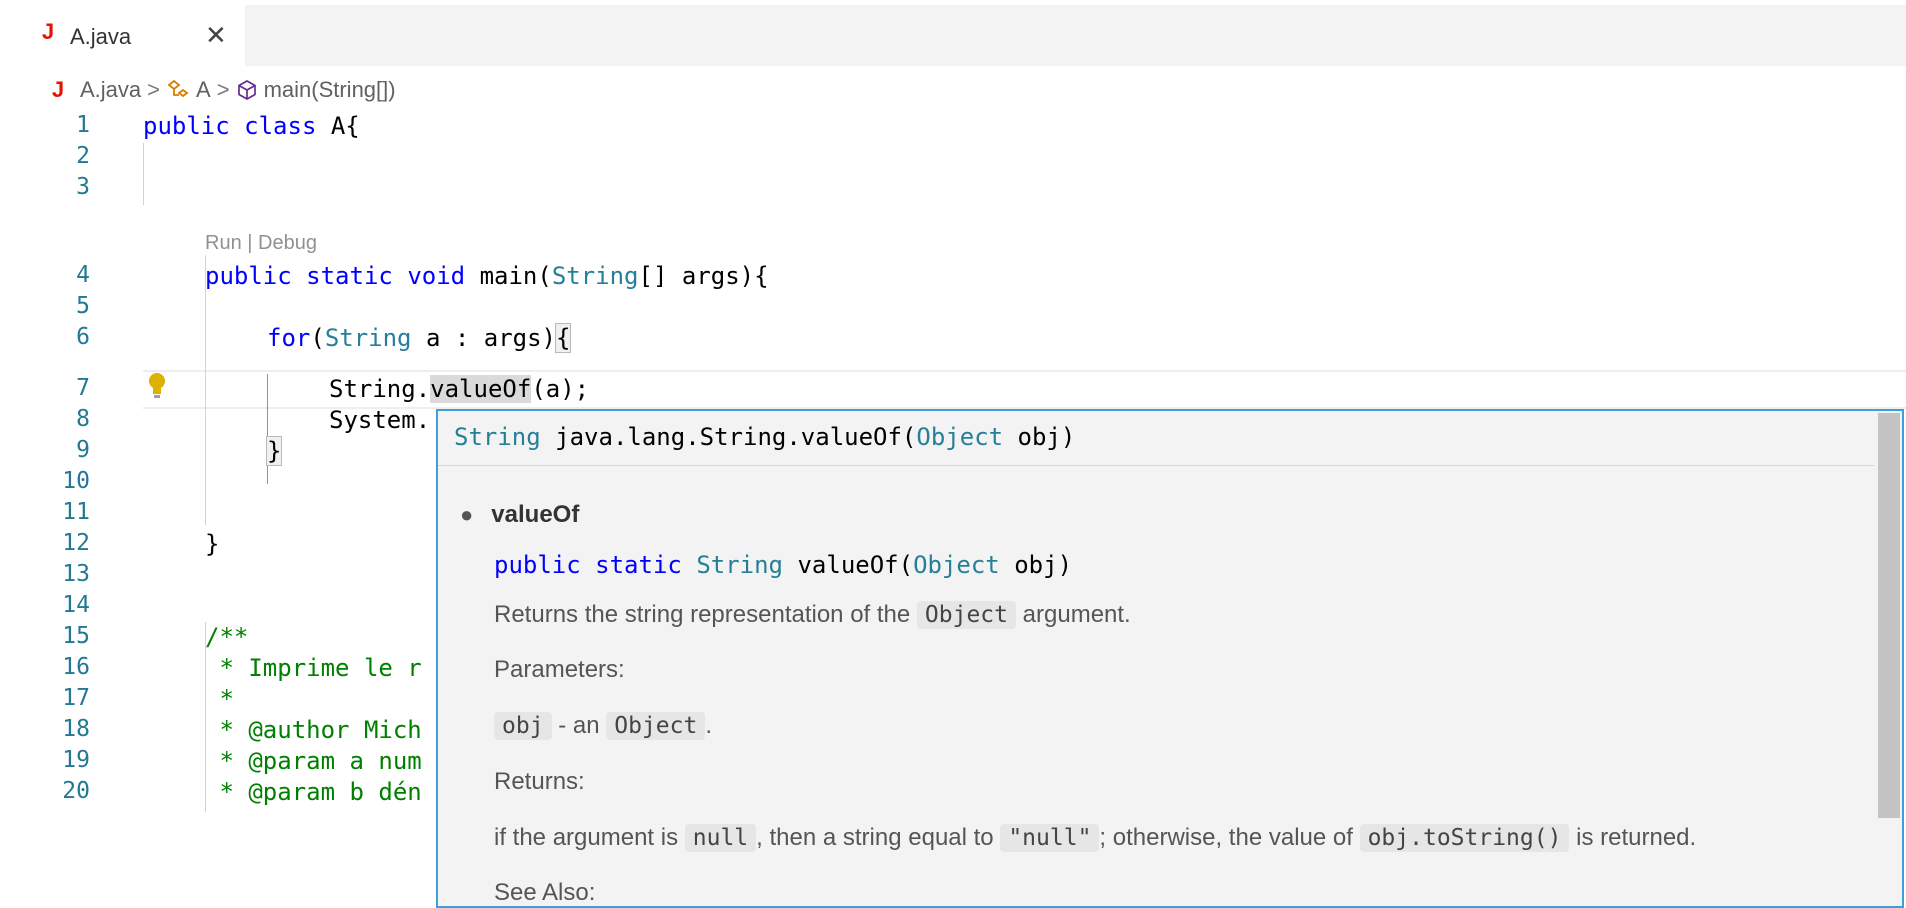 The image size is (1906, 908). What do you see at coordinates (539, 781) in the screenshot?
I see `returns-label: Returns:` at bounding box center [539, 781].